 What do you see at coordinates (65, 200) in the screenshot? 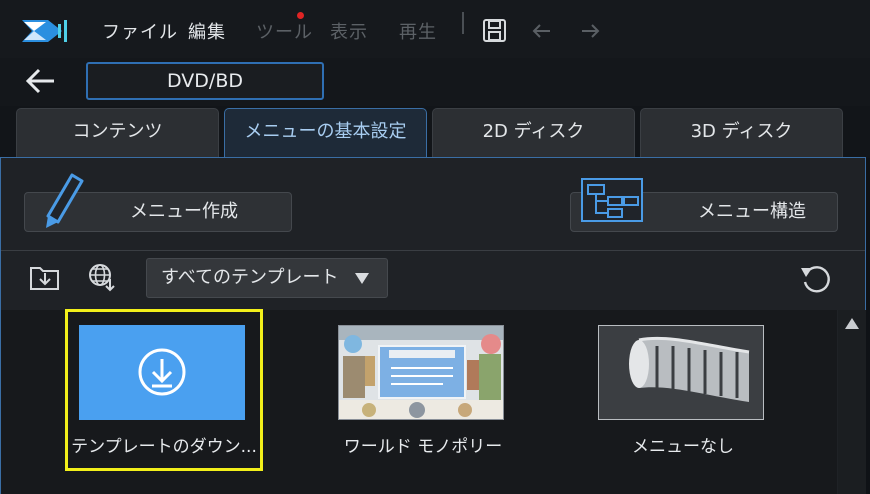
I see `pencil-icon` at bounding box center [65, 200].